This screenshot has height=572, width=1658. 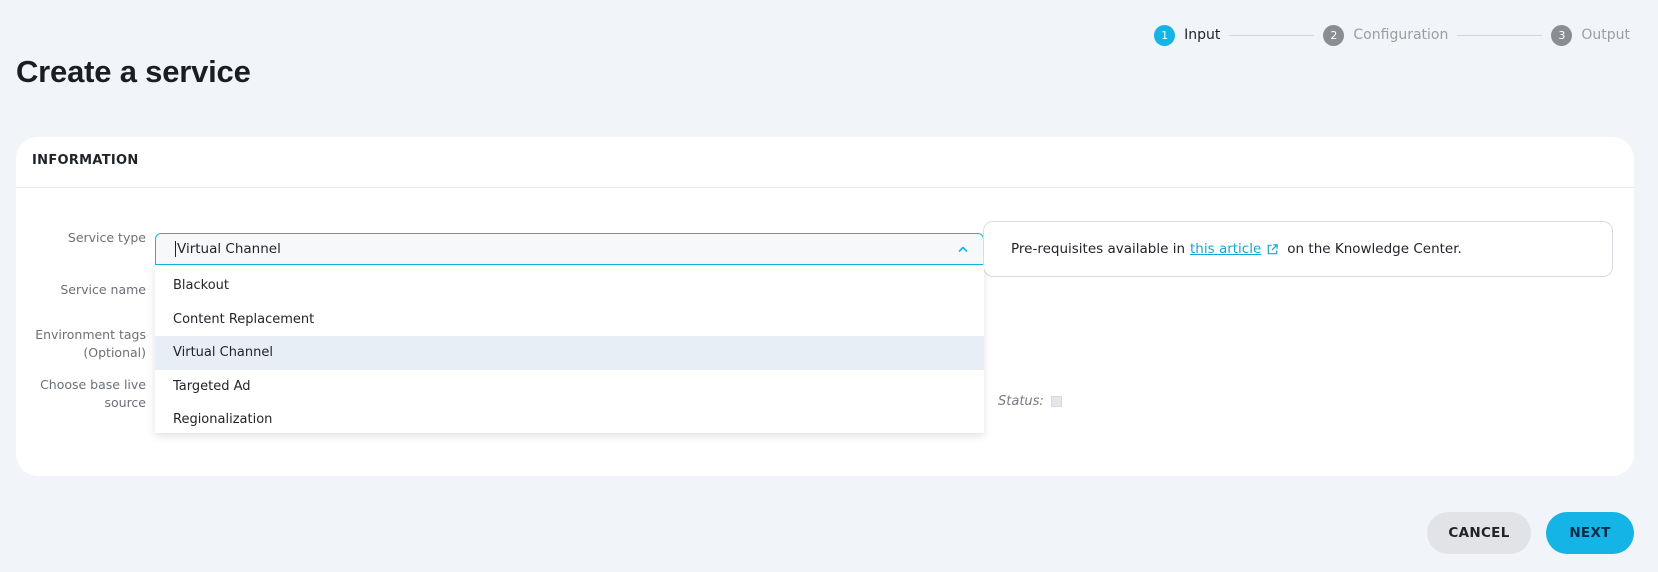 I want to click on service-type-label: Service type, so click(x=106, y=237).